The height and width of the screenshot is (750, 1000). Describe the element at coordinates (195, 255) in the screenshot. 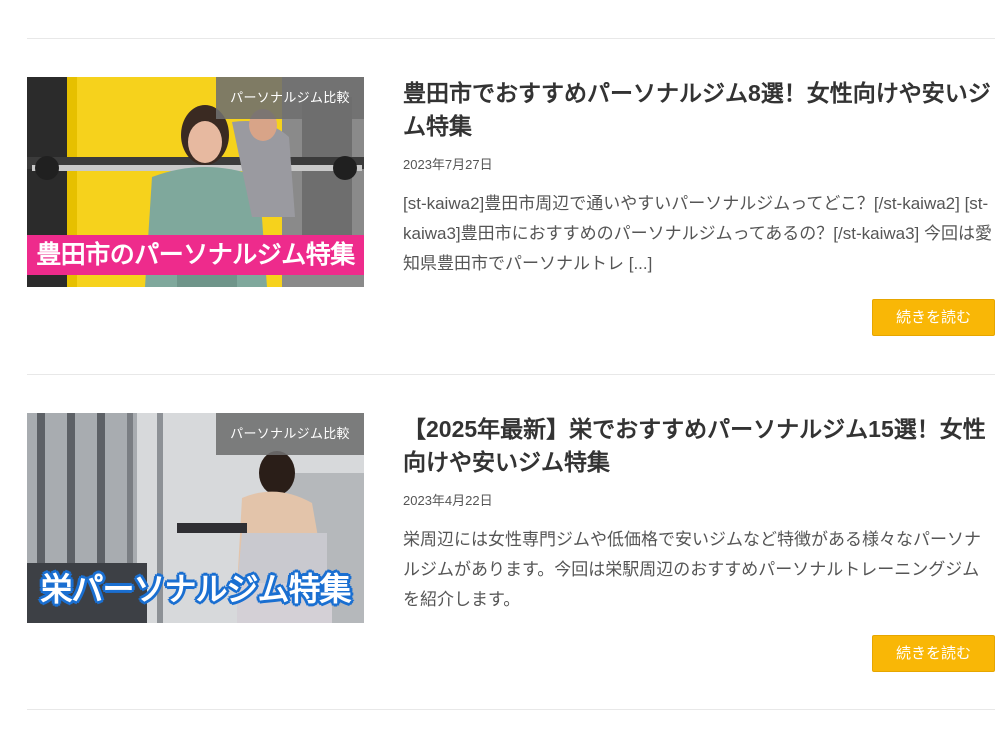

I see `thumbnail-caption: 豊田市のパーソナルジム特集` at that location.